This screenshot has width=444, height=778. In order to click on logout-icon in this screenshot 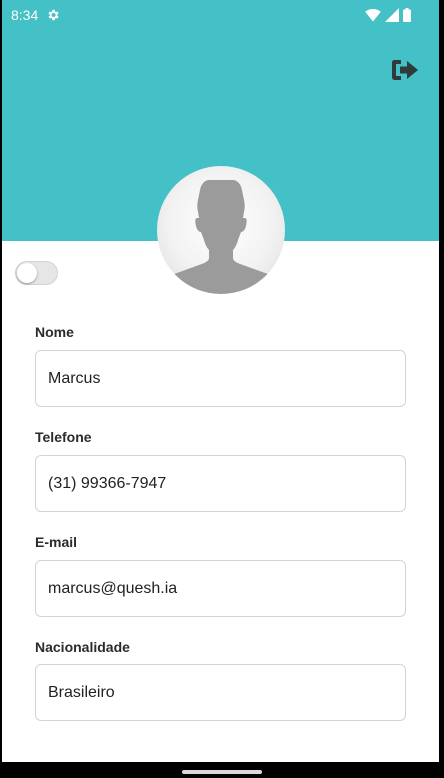, I will do `click(405, 70)`.